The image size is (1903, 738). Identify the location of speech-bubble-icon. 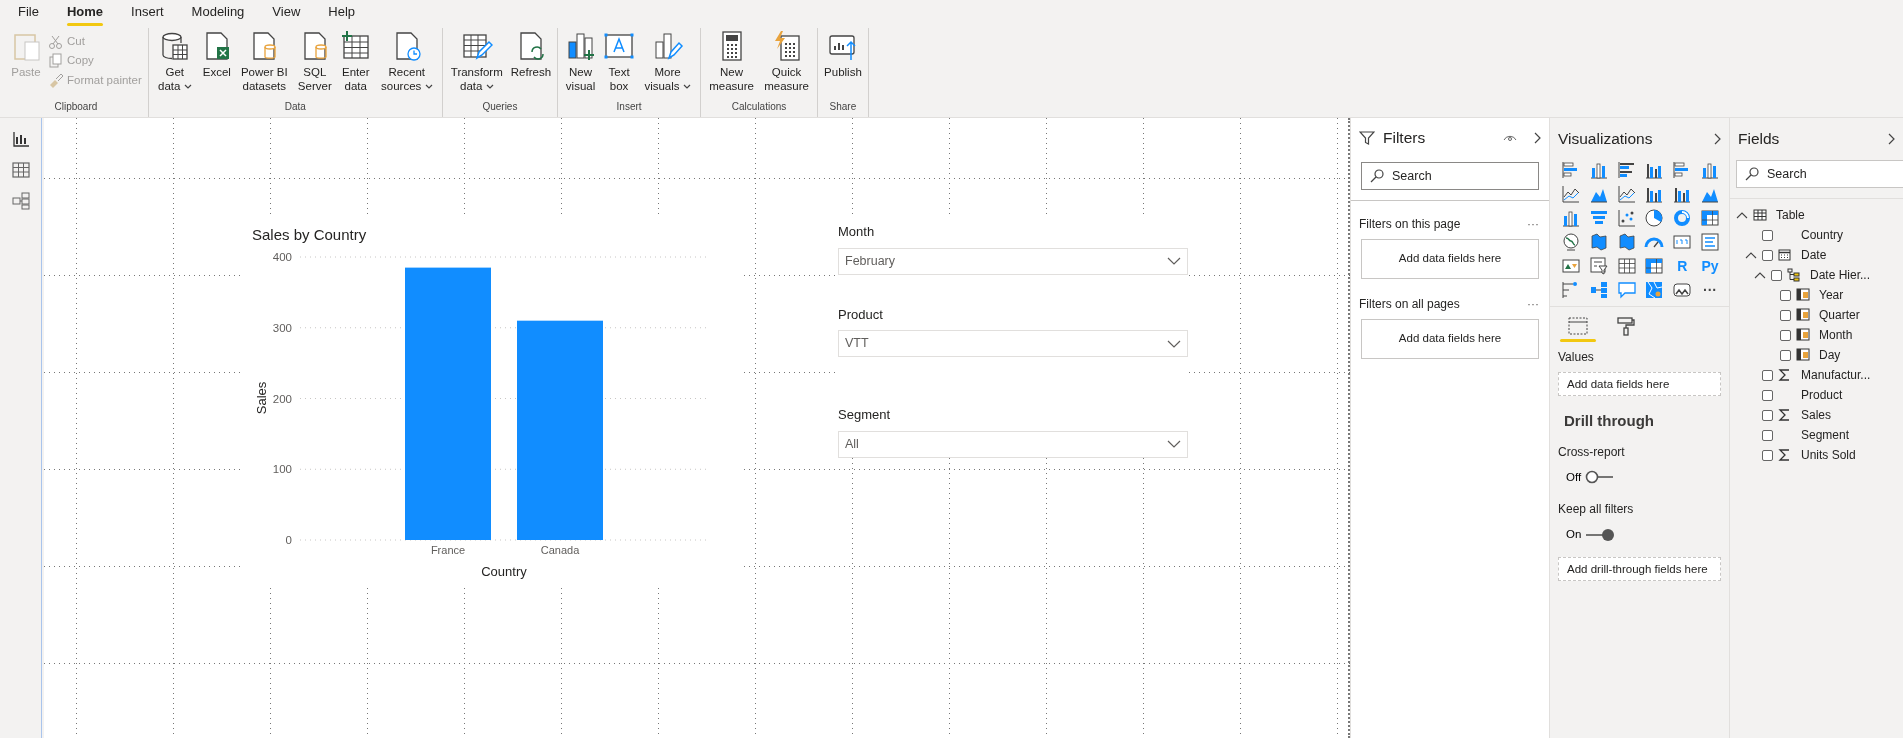
(1626, 290).